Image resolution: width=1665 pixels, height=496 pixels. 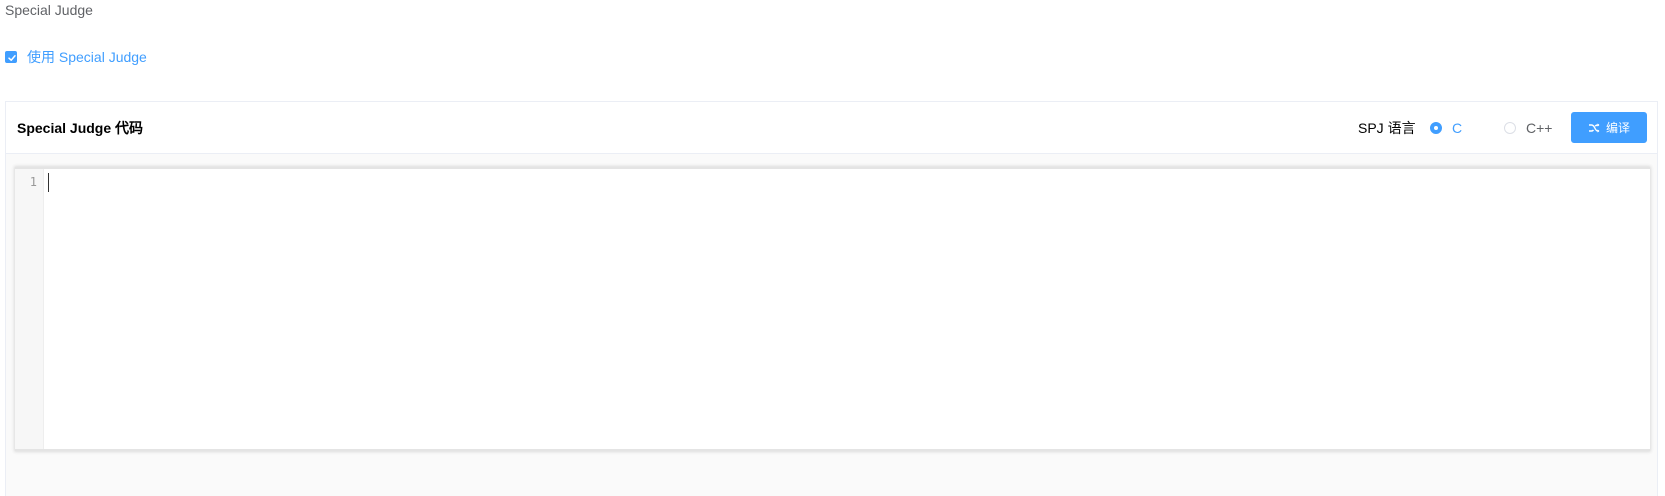 What do you see at coordinates (1539, 128) in the screenshot?
I see `language-radio-cpp-label: C++` at bounding box center [1539, 128].